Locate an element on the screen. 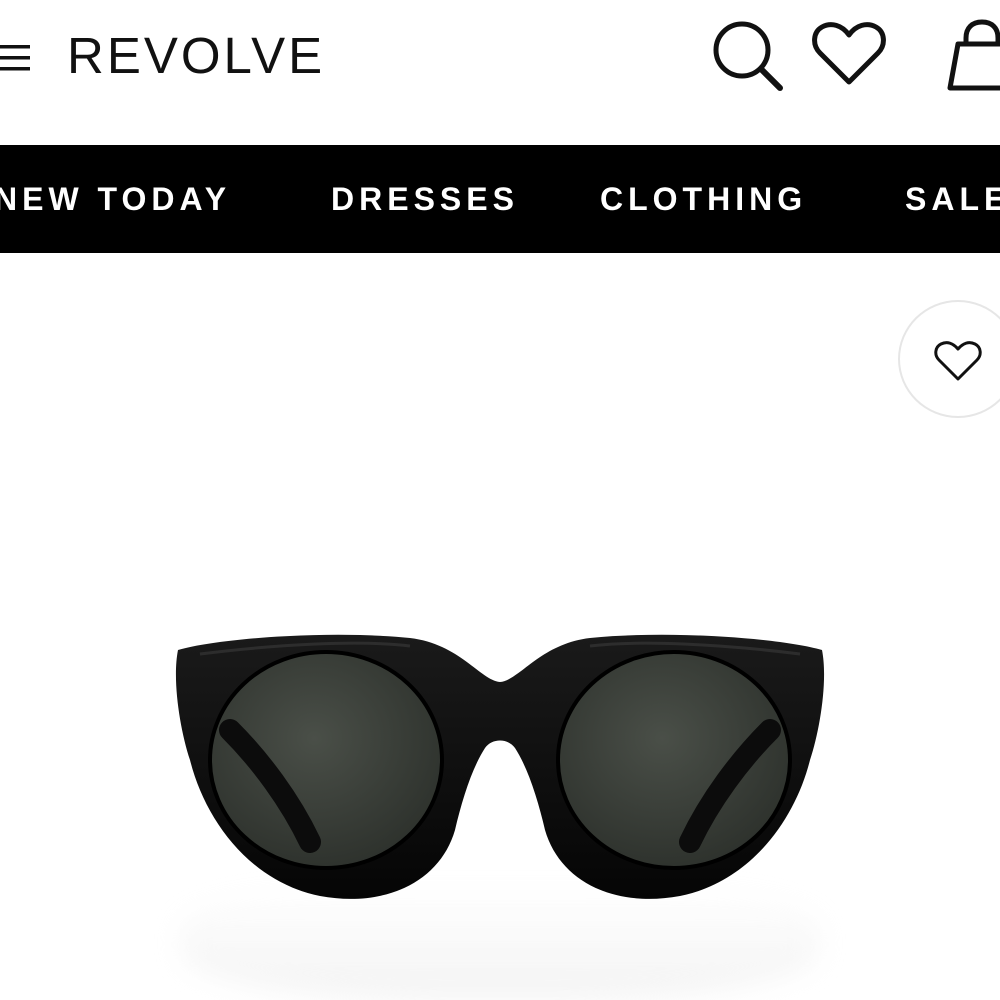 This screenshot has height=1000, width=1000. site-header: REVOLVE is located at coordinates (500, 72).